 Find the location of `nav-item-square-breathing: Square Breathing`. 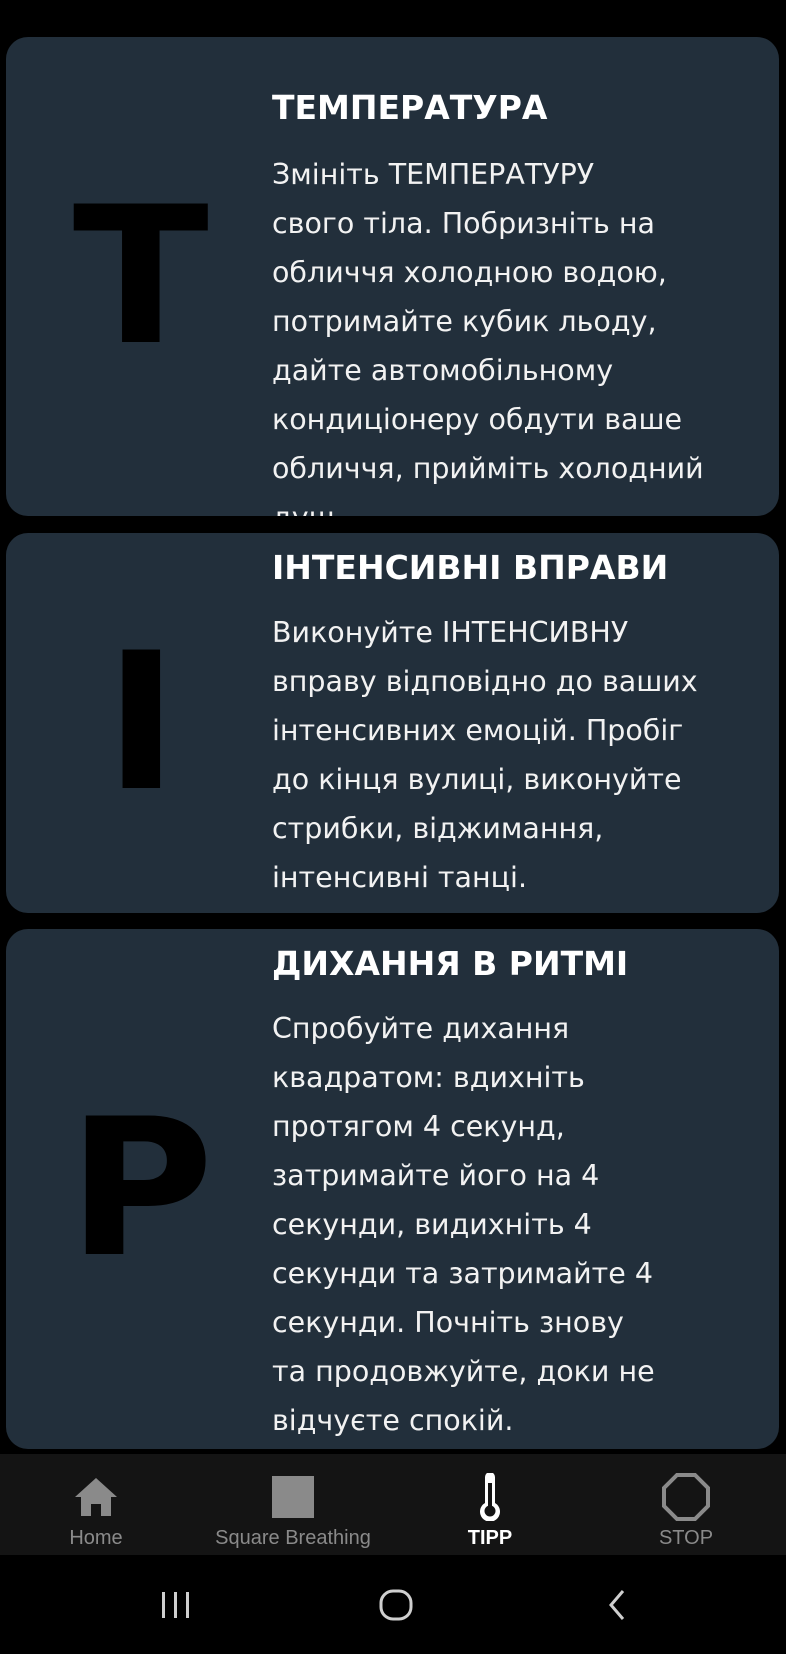

nav-item-square-breathing: Square Breathing is located at coordinates (293, 1504).